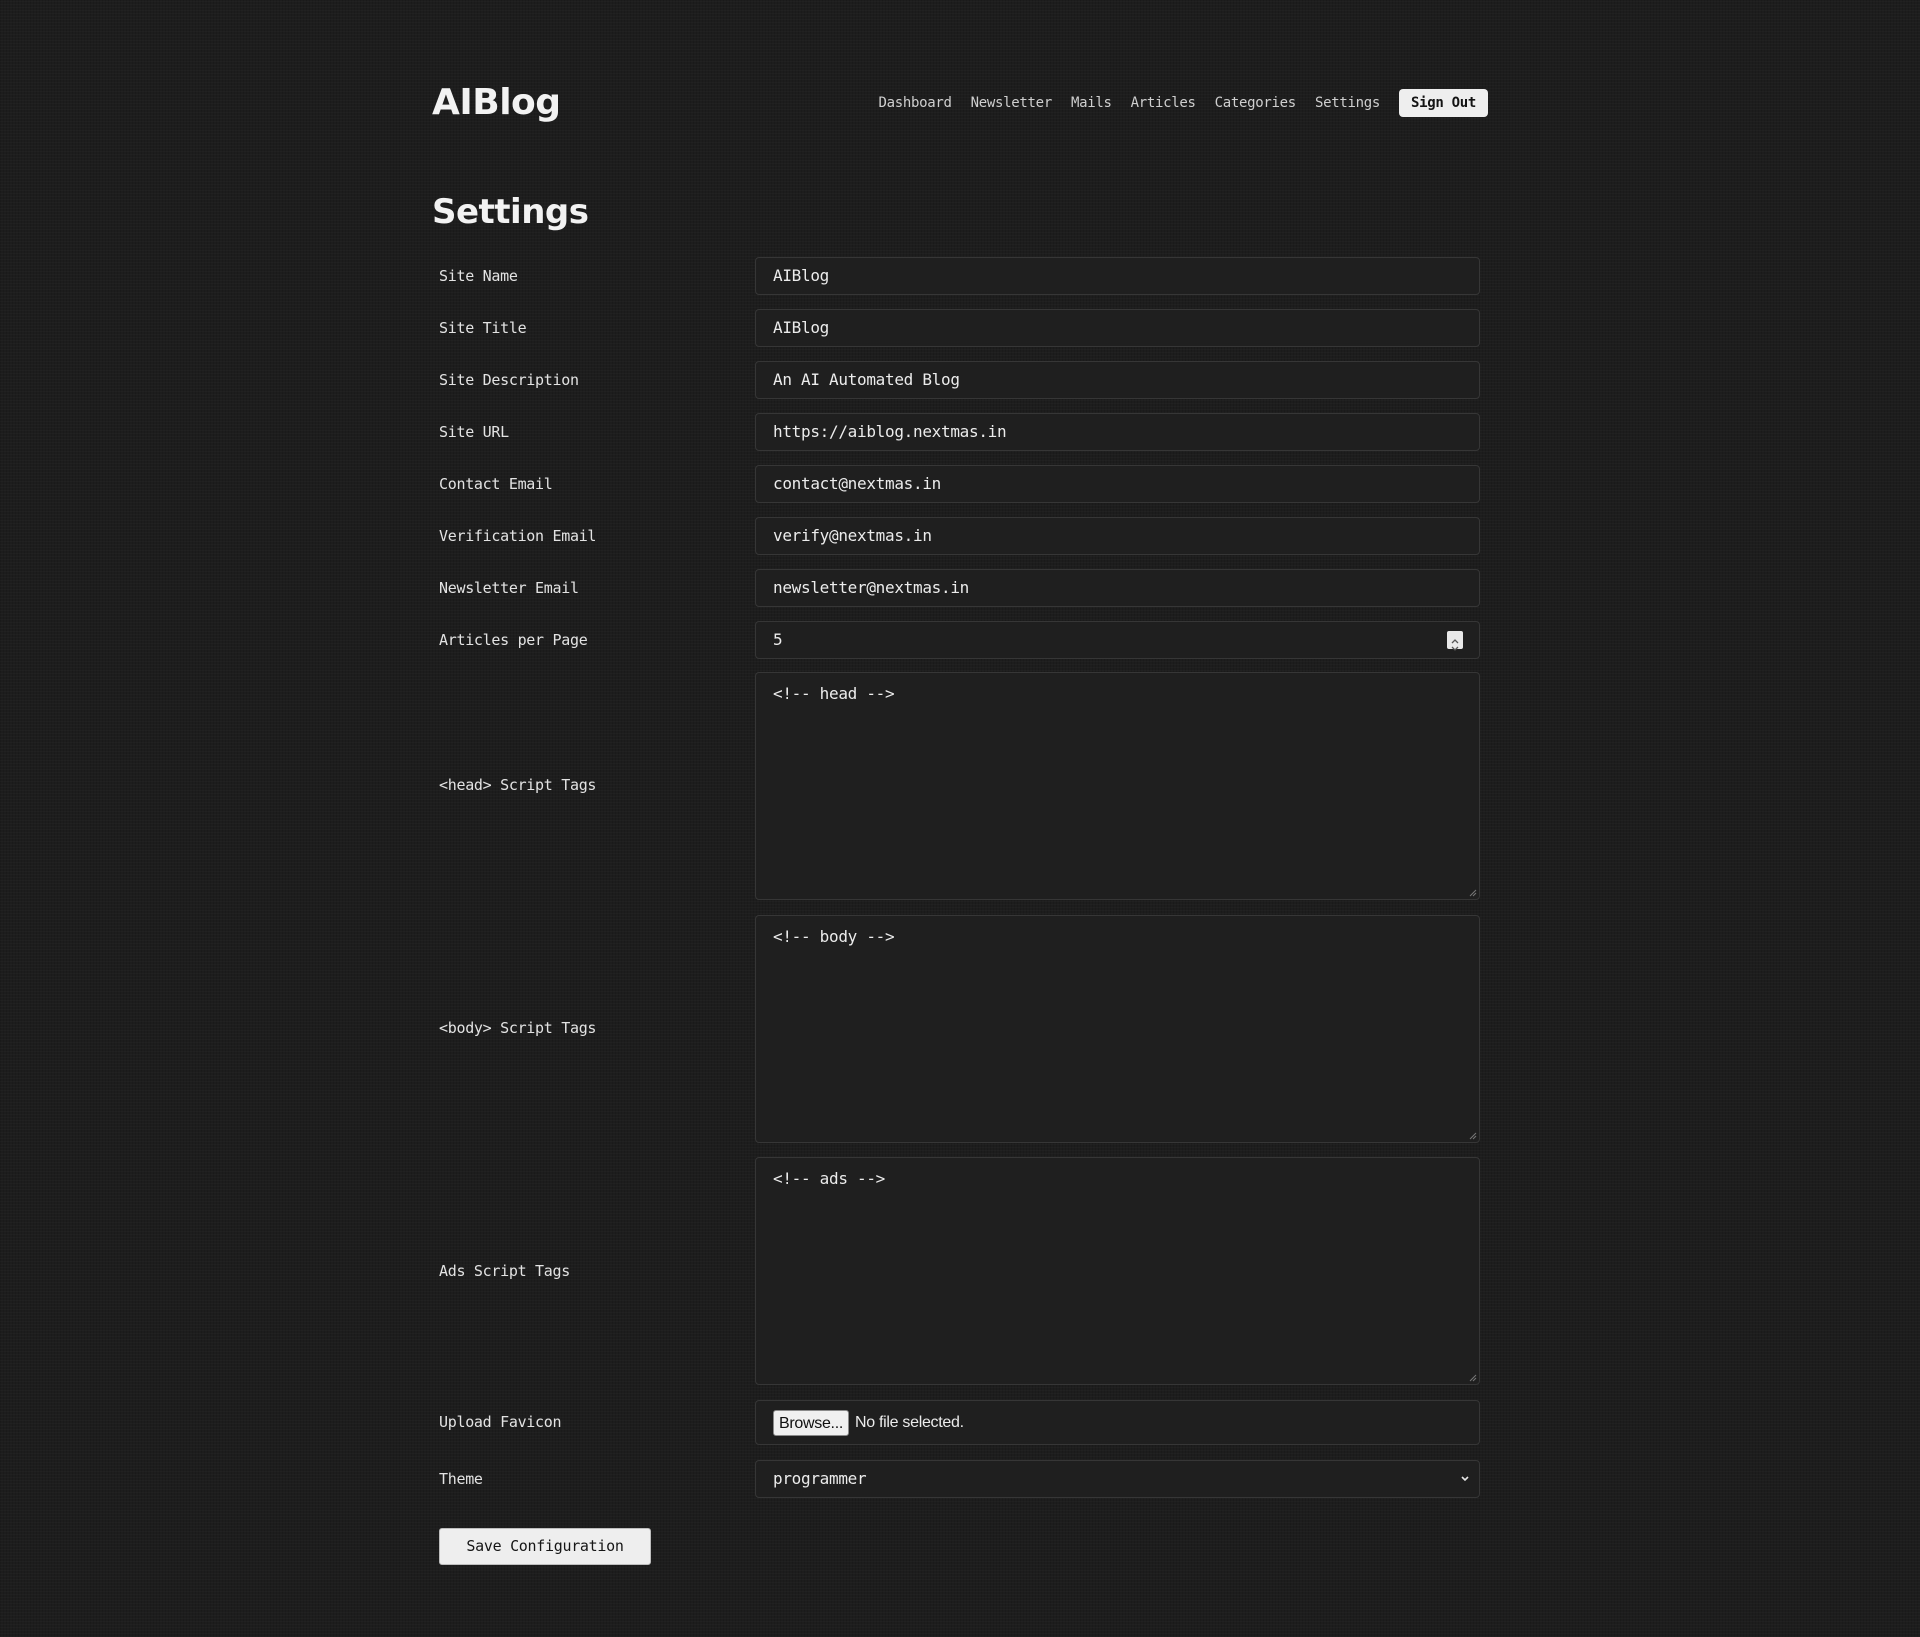  What do you see at coordinates (545, 1546) in the screenshot?
I see `save-configuration-button: Save Configuration` at bounding box center [545, 1546].